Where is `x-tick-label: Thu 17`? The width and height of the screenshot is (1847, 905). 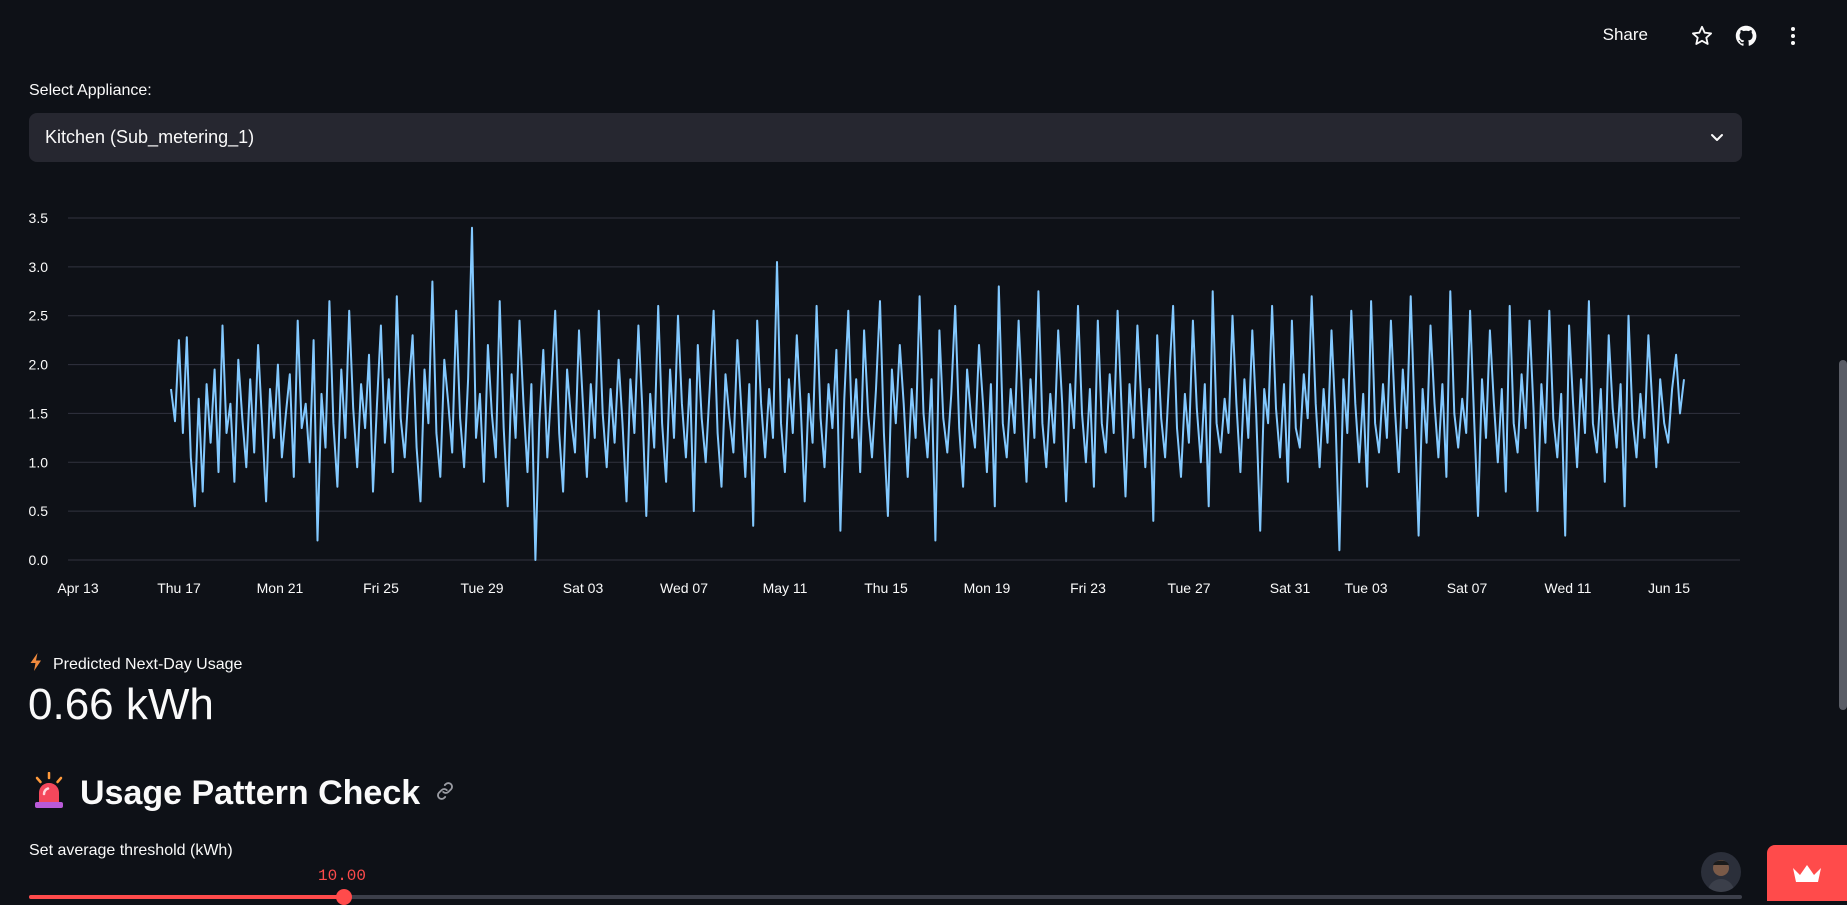
x-tick-label: Thu 17 is located at coordinates (179, 588).